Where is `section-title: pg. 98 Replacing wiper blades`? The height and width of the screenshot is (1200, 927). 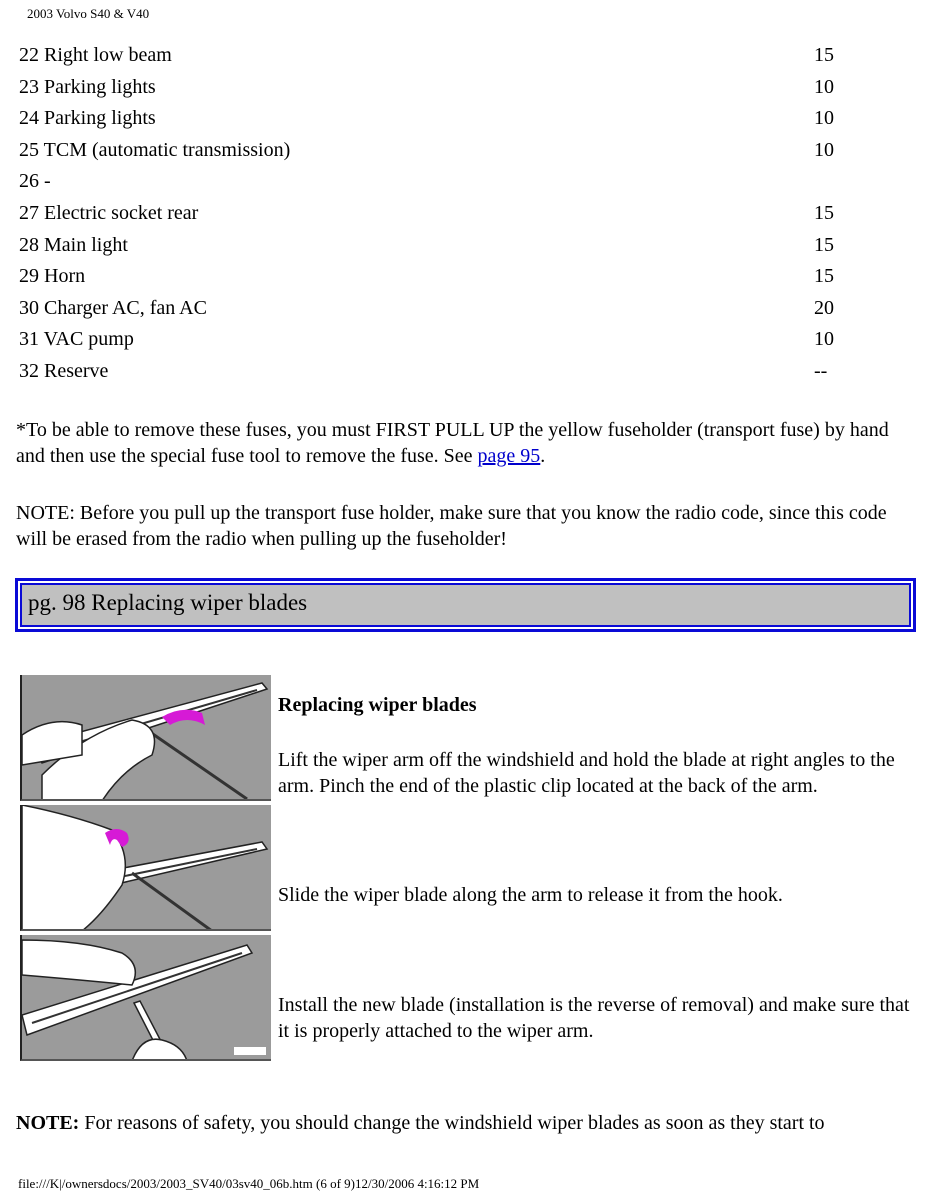
section-title: pg. 98 Replacing wiper blades is located at coordinates (465, 605).